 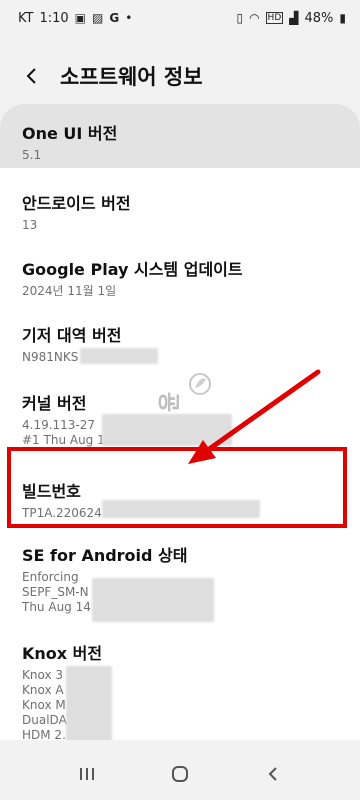 I want to click on home-icon, so click(x=179, y=774).